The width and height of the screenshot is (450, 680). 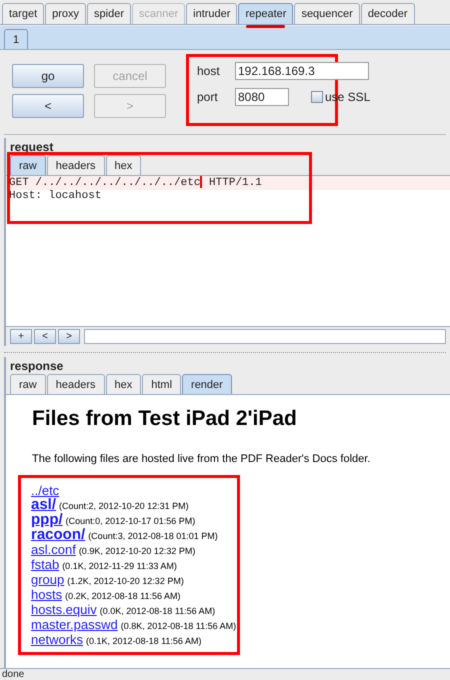 What do you see at coordinates (208, 97) in the screenshot?
I see `field-label: port` at bounding box center [208, 97].